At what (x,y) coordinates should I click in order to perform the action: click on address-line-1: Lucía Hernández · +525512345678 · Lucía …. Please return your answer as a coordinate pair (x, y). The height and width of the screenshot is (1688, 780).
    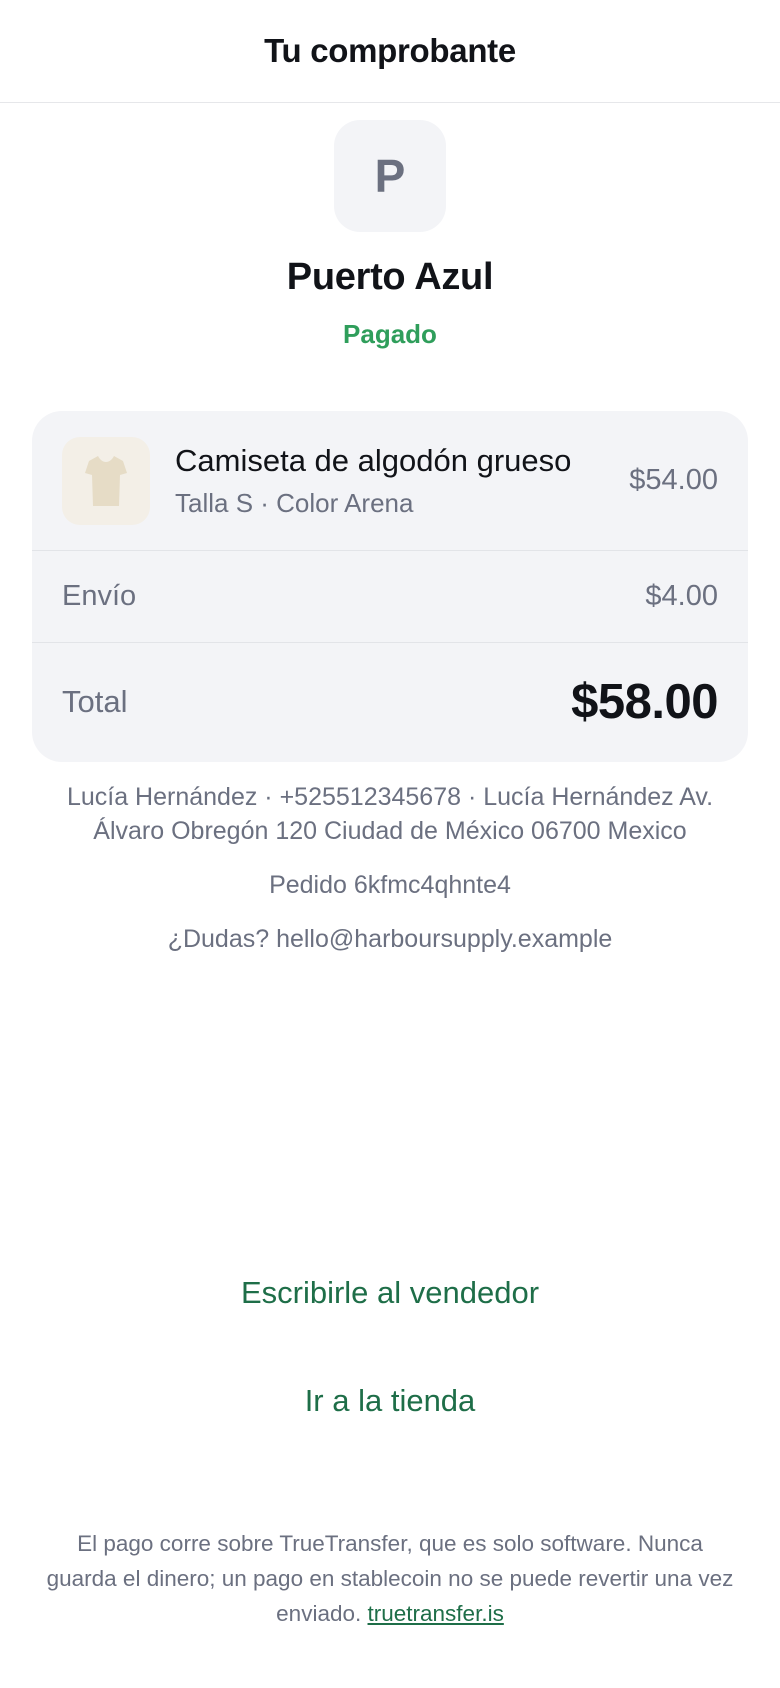
    Looking at the image, I should click on (390, 797).